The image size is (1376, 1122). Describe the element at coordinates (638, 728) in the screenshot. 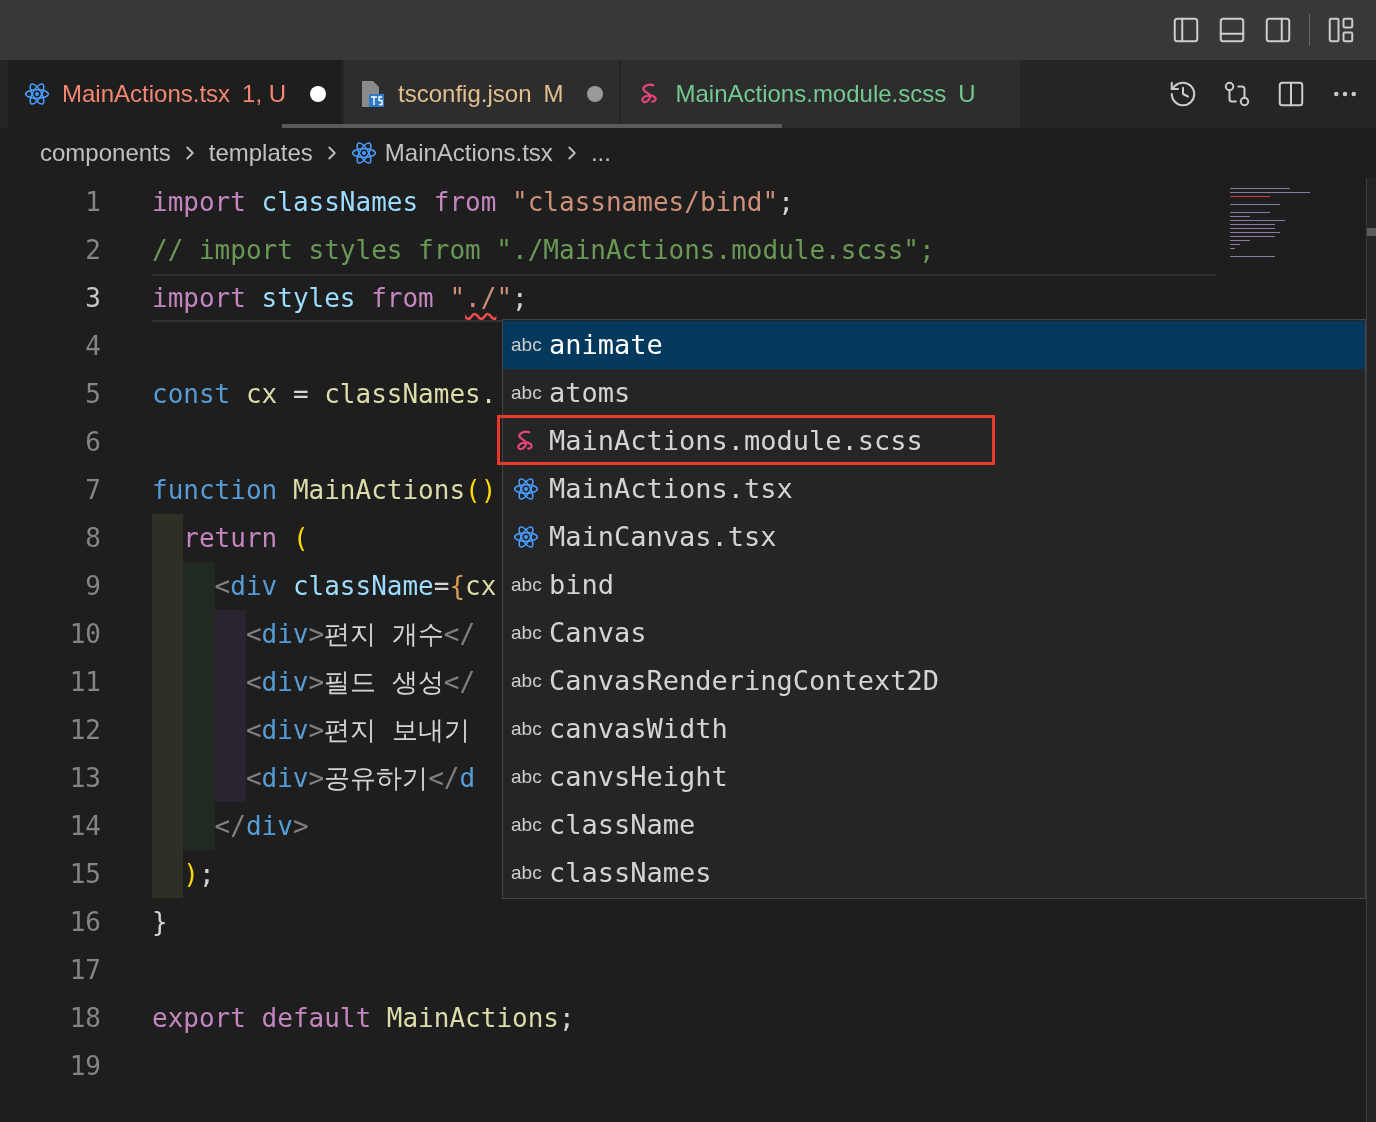

I see `suggestion-label: canvasWidth` at that location.